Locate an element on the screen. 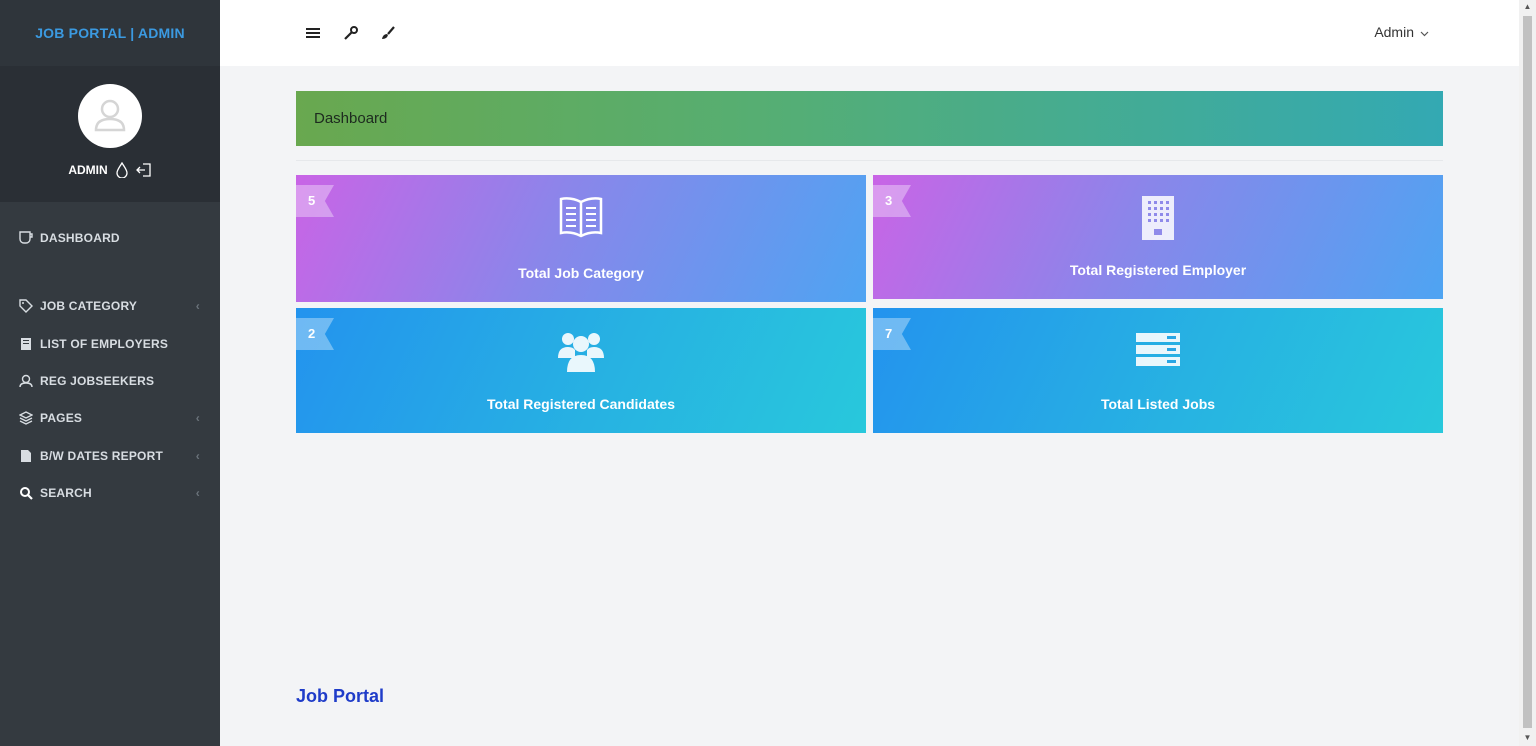 The width and height of the screenshot is (1536, 746). stat-card-registered-candidates: 2 Total Registered Candidates is located at coordinates (581, 370).